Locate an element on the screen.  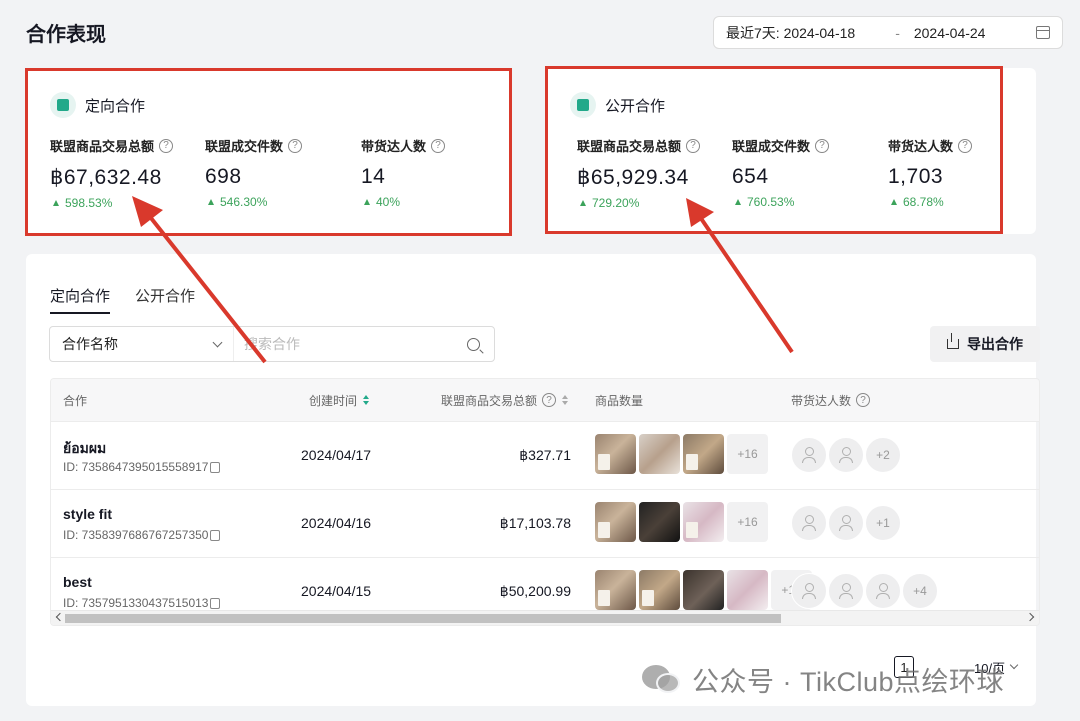
date-range-end: 2024-04-24 is located at coordinates (949, 32).